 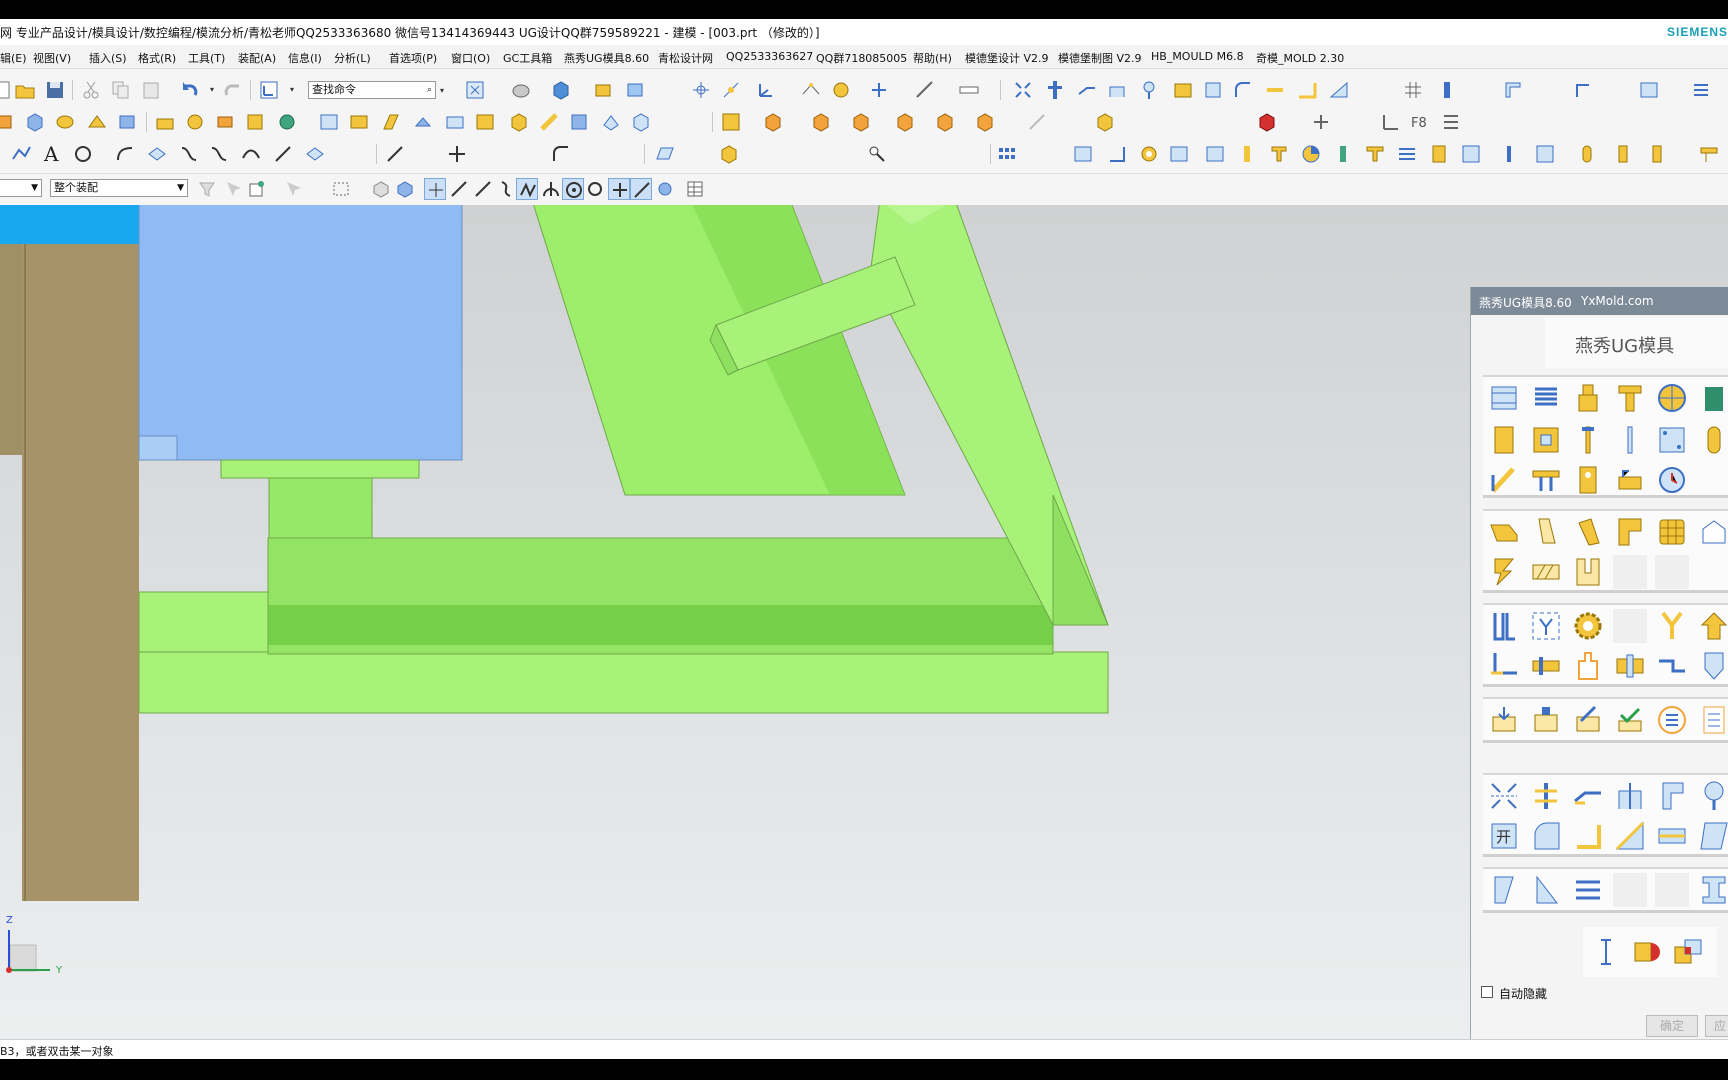 I want to click on cavity-icon, so click(x=1339, y=90).